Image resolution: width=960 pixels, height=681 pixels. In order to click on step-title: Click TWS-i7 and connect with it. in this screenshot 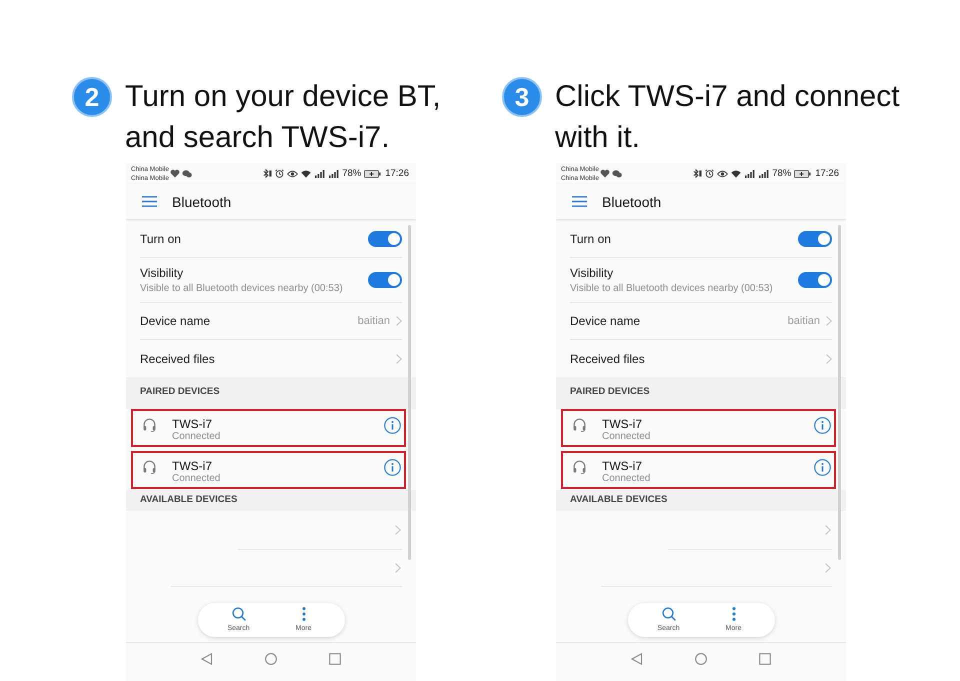, I will do `click(727, 117)`.